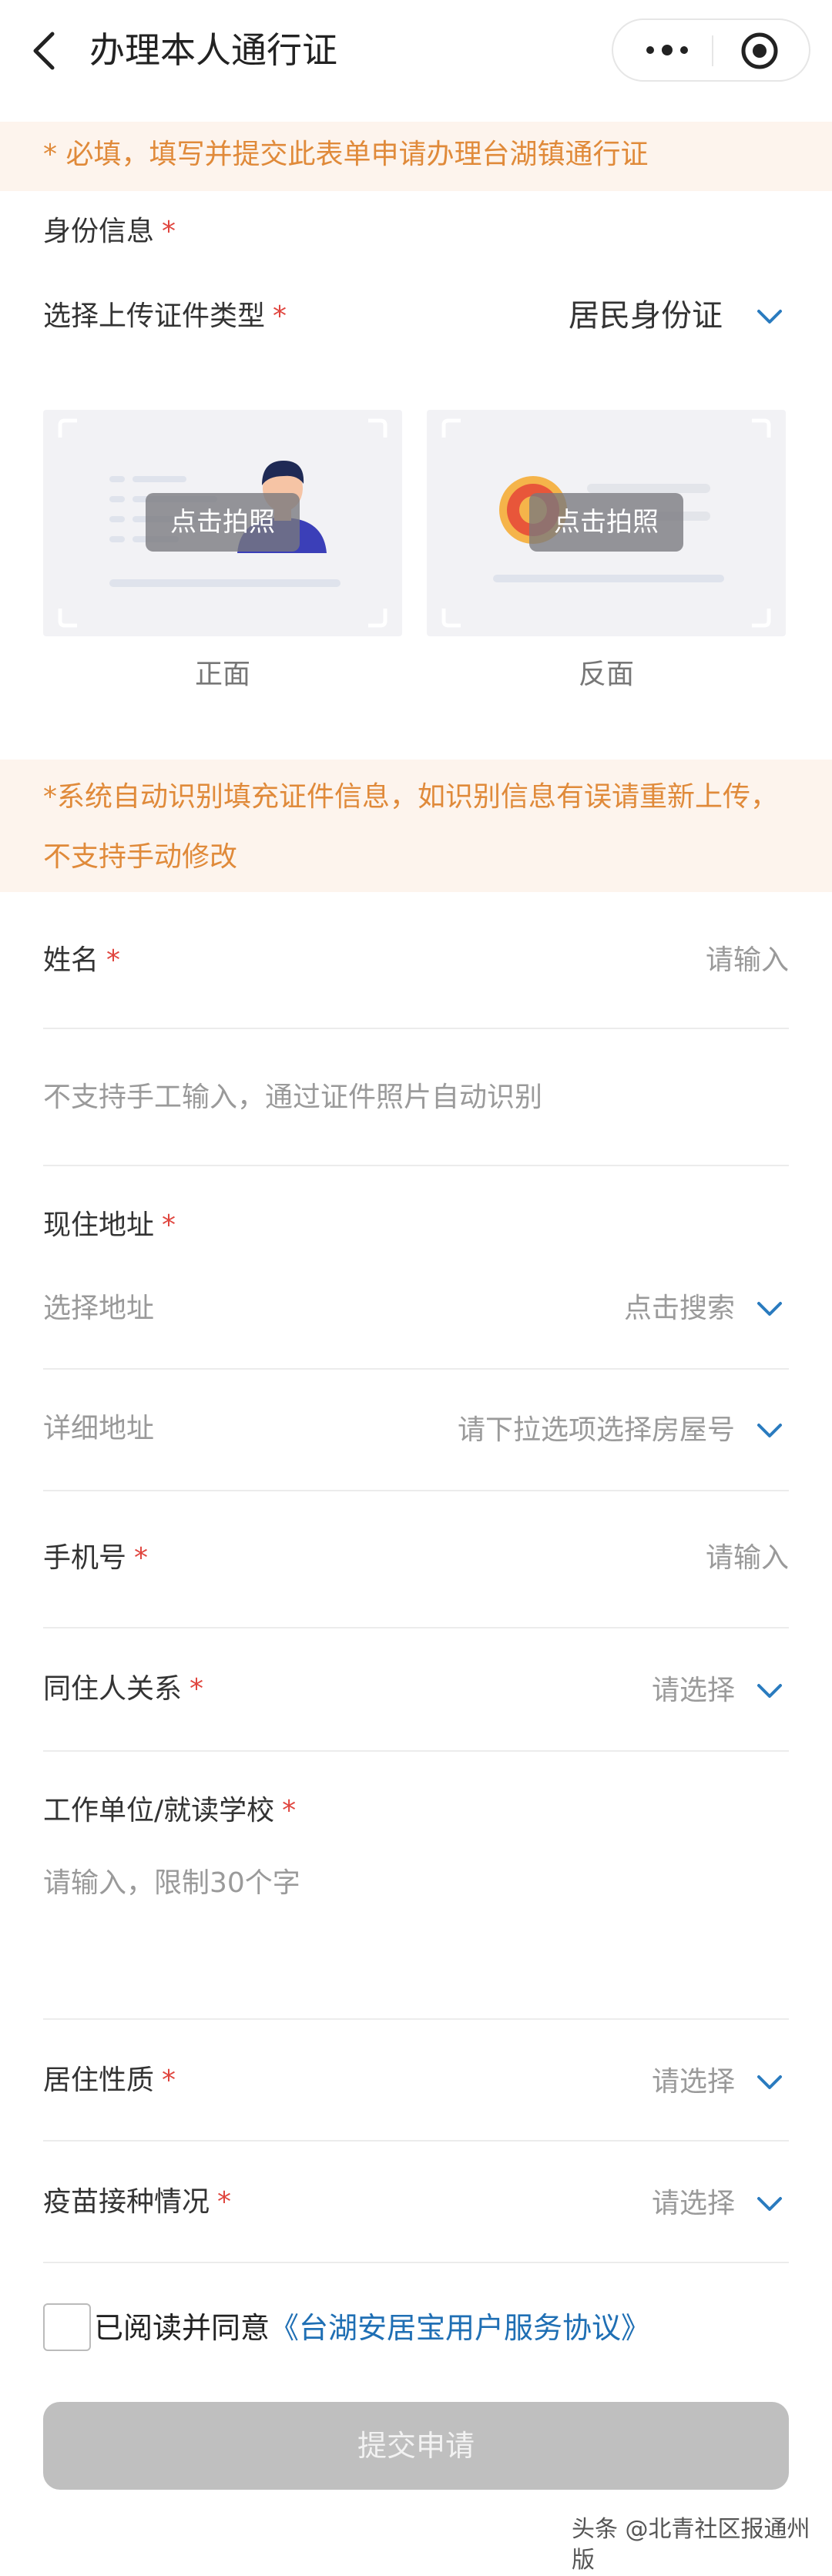 The width and height of the screenshot is (832, 2576). I want to click on page-title: 办理本人通行证, so click(213, 50).